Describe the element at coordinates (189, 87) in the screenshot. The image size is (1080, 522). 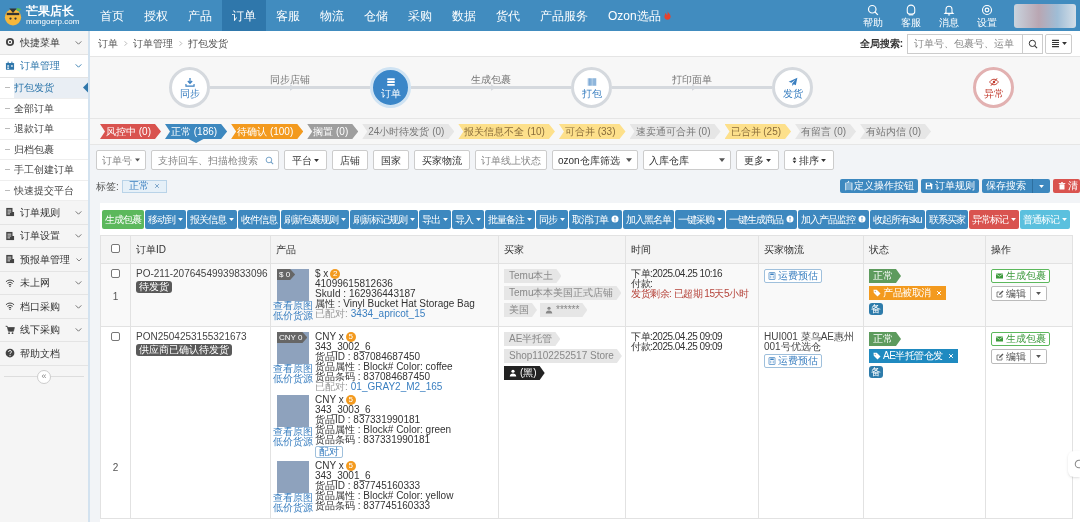
I see `workflow-step-button: 同步` at that location.